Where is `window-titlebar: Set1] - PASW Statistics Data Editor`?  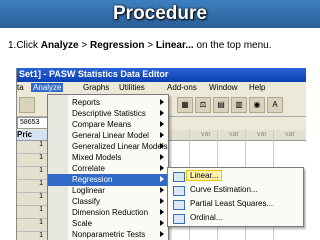
window-titlebar: Set1] - PASW Statistics Data Editor is located at coordinates (161, 75).